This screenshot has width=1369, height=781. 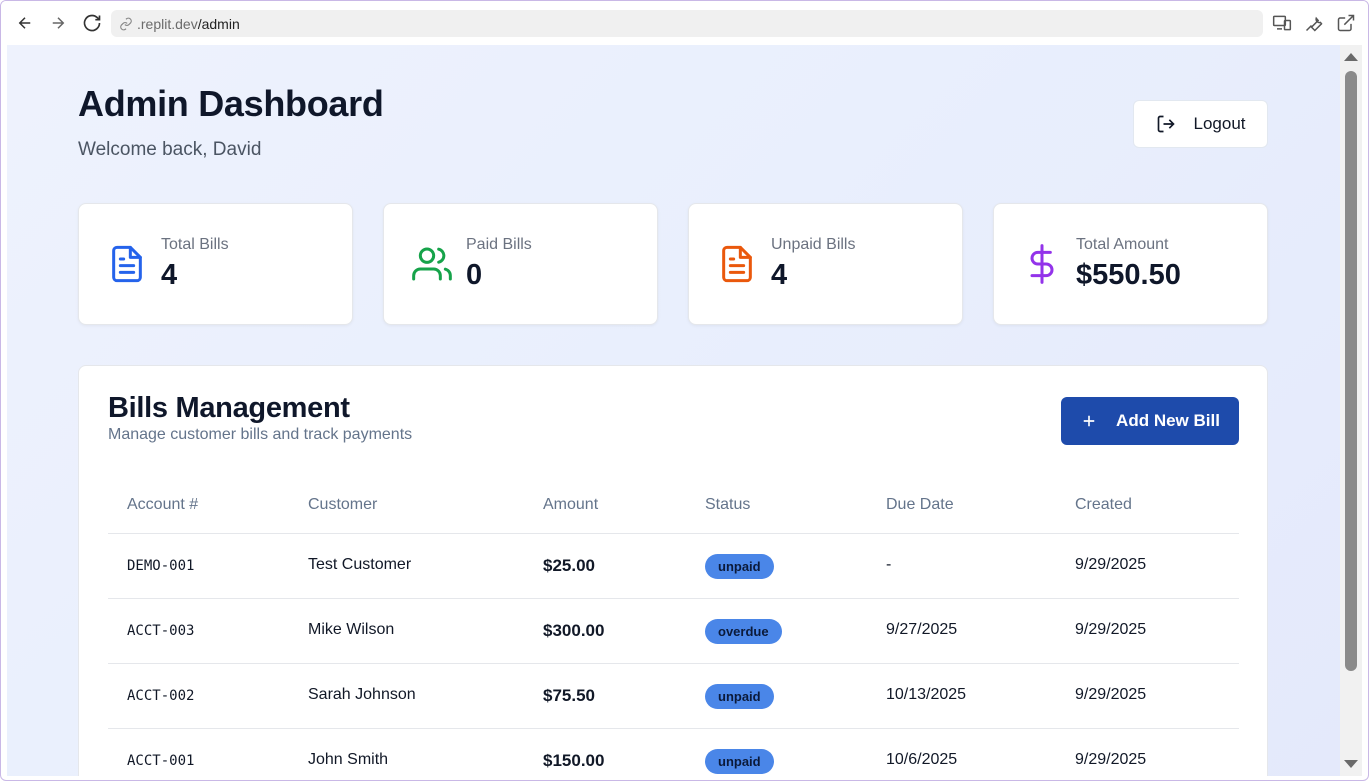 I want to click on stat-card-unpaid-bills: Unpaid Bills 4, so click(x=825, y=264).